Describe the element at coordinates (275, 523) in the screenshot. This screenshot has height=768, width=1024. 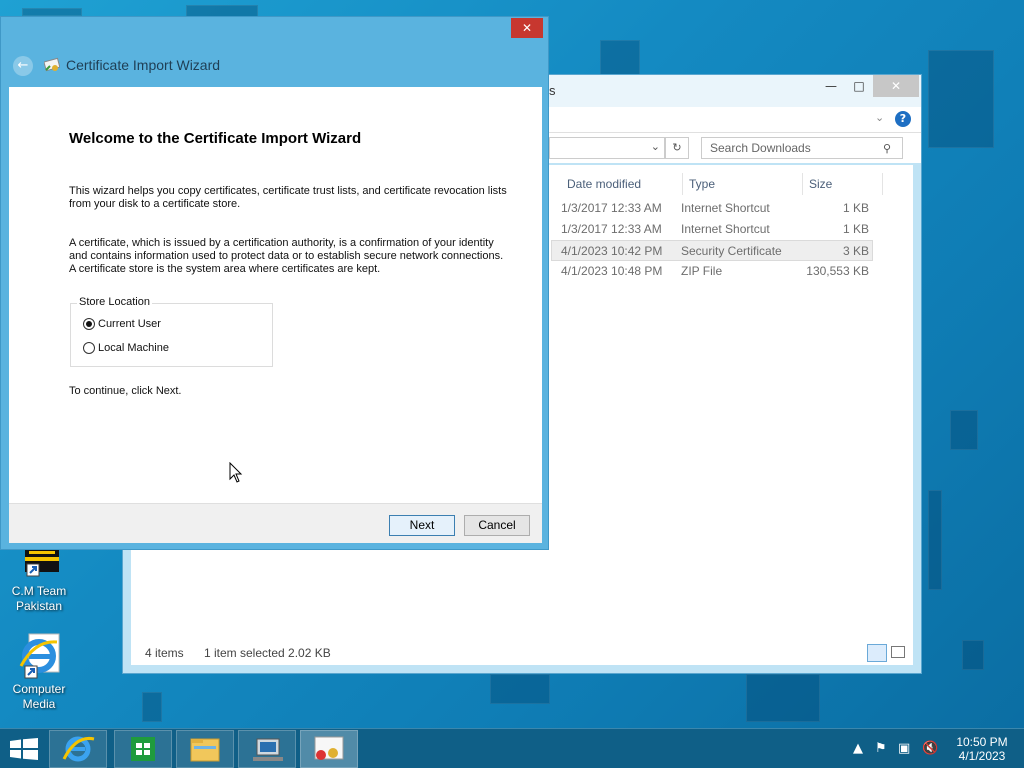
I see `wizard-footer: Next Cancel` at that location.